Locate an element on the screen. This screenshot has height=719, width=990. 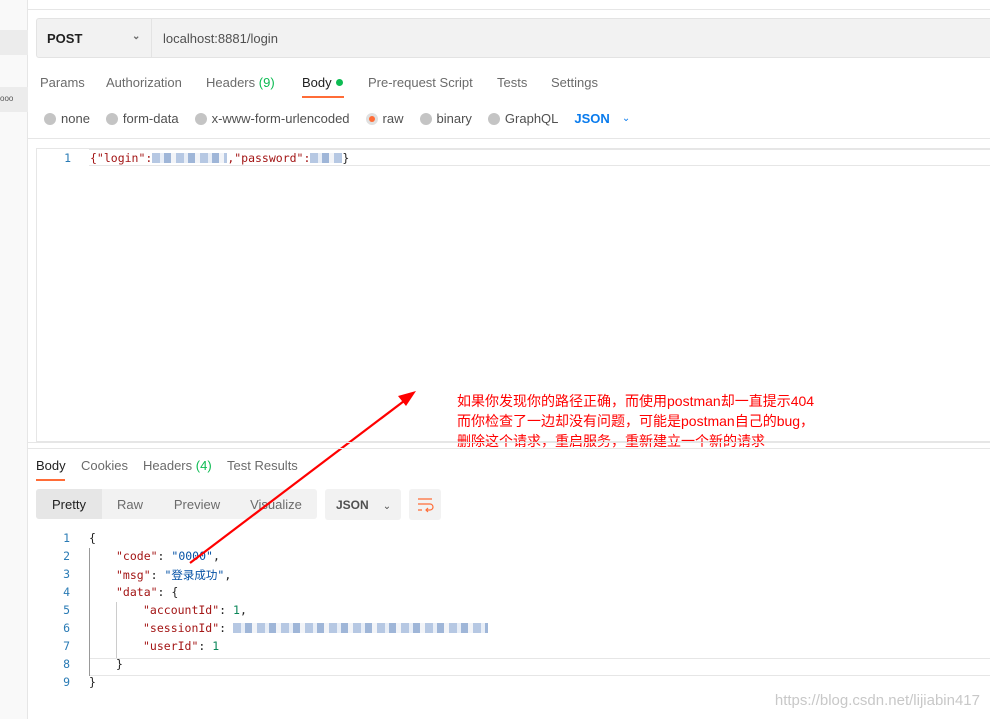
watermark: https://blog.csdn.net/lijiabin417 is located at coordinates (877, 700).